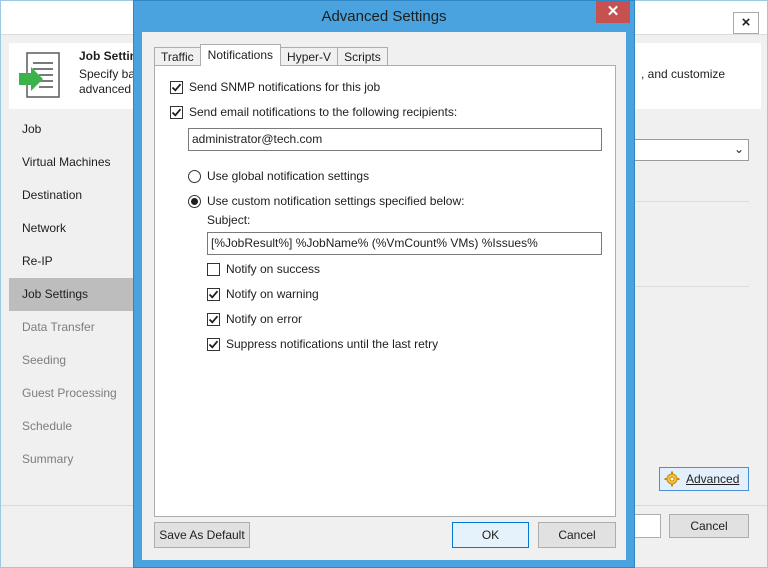 The width and height of the screenshot is (768, 568). I want to click on wizard-desc-line2: advanced, so click(105, 89).